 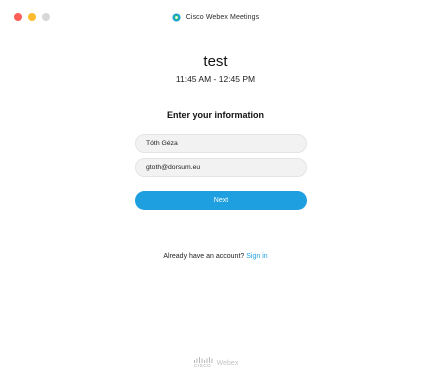 I want to click on window-title: Cisco Webex Meetings, so click(x=215, y=17).